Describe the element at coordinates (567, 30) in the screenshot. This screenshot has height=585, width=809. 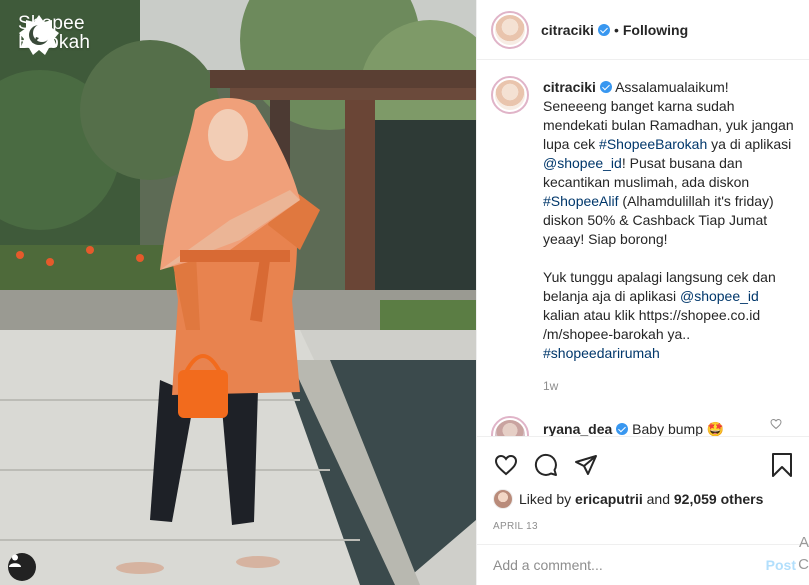
I see `author-username: citraciki` at that location.